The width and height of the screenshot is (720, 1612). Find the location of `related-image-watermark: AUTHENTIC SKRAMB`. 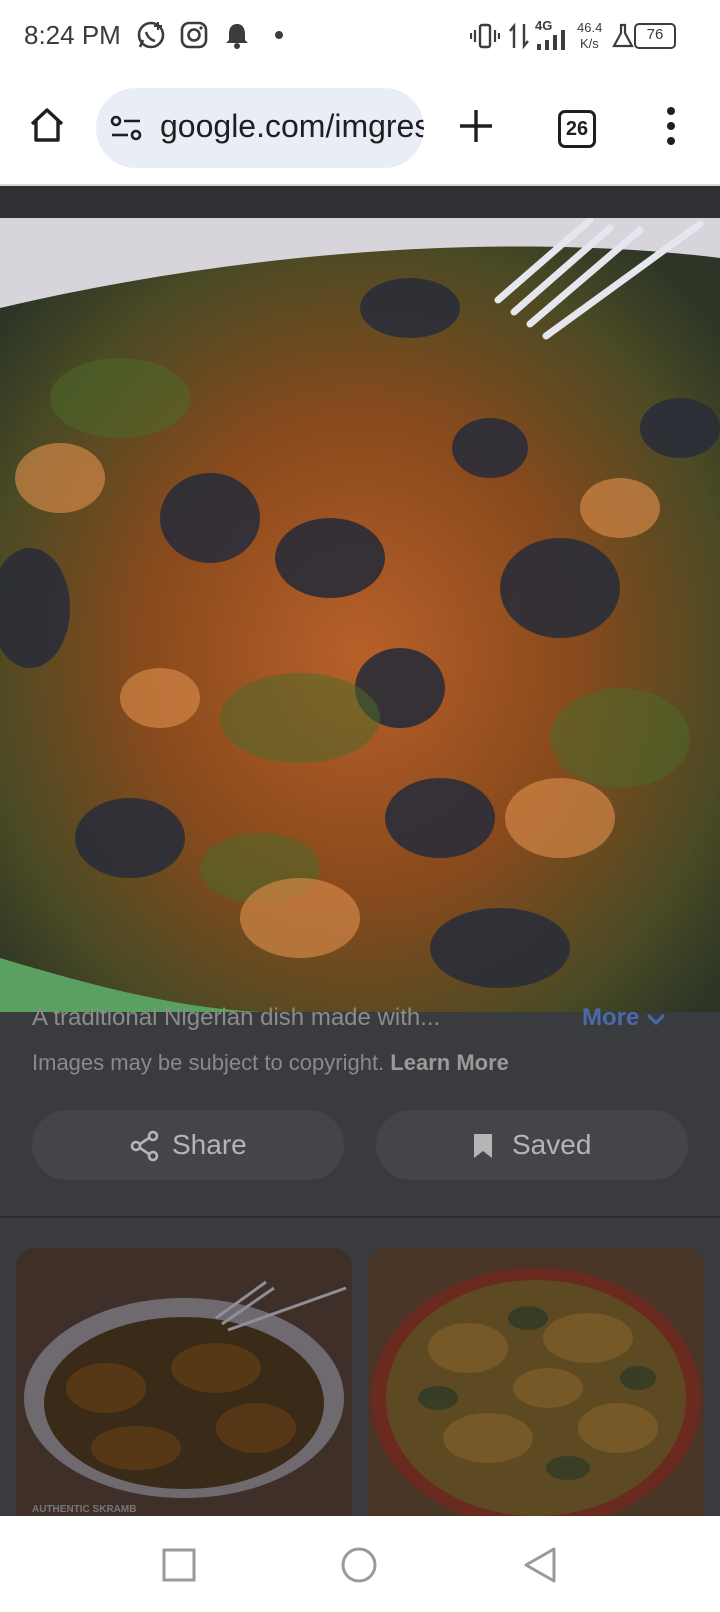

related-image-watermark: AUTHENTIC SKRAMB is located at coordinates (84, 1509).